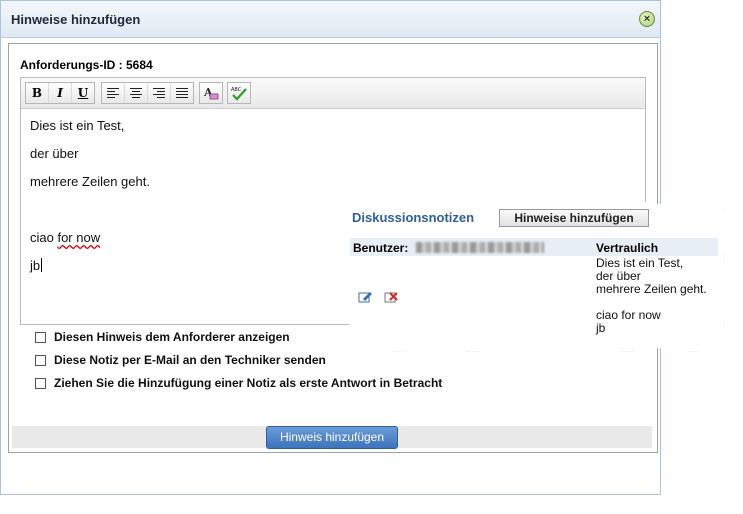 Image resolution: width=743 pixels, height=514 pixels. Describe the element at coordinates (77, 125) in the screenshot. I see `editor-line: Dies ist ein Test,` at that location.